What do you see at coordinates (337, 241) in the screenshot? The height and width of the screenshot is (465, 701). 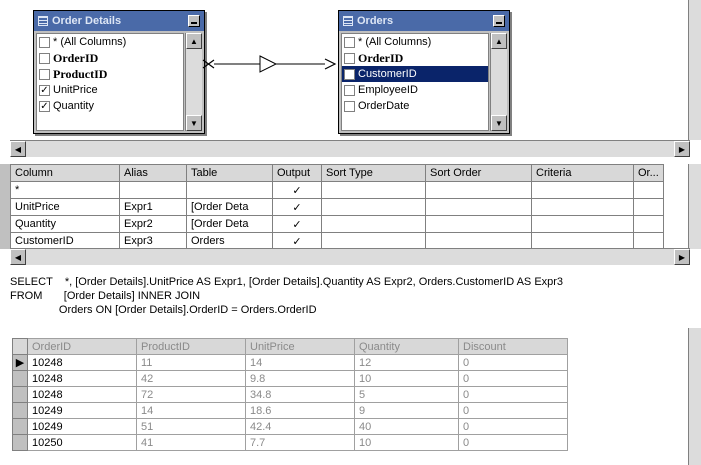 I see `grid-row: CustomerID Expr3 Orders ✓` at bounding box center [337, 241].